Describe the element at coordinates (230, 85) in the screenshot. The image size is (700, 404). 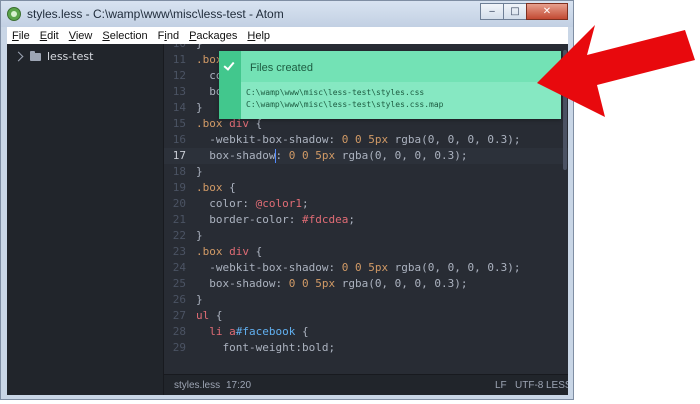
I see `notification-icon-area` at that location.